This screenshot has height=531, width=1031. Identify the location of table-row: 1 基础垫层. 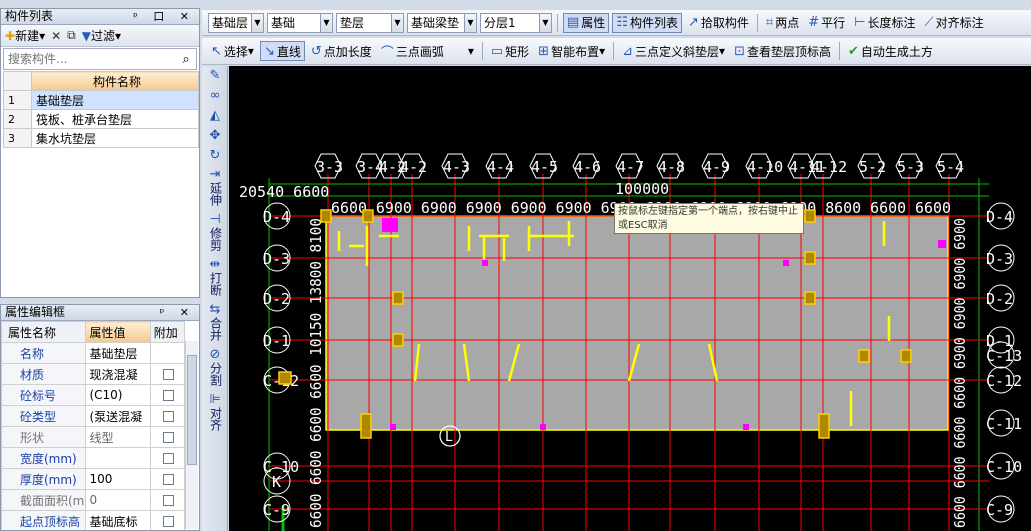
(101, 100).